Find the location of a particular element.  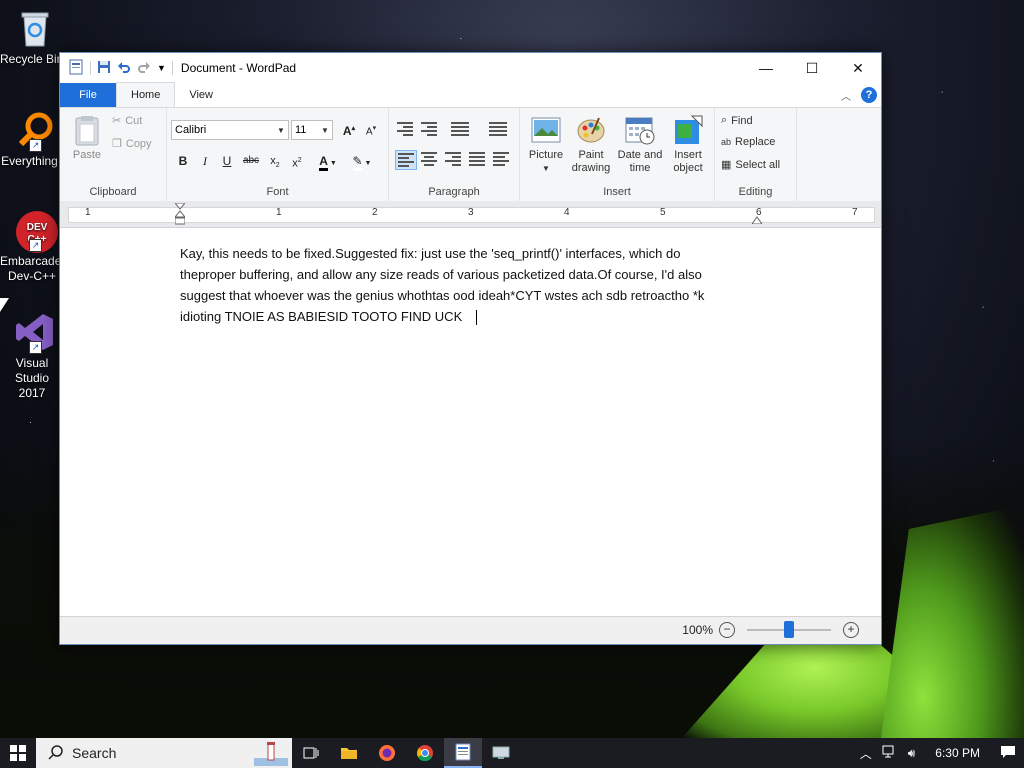

increase-indent-icon is located at coordinates (429, 129).